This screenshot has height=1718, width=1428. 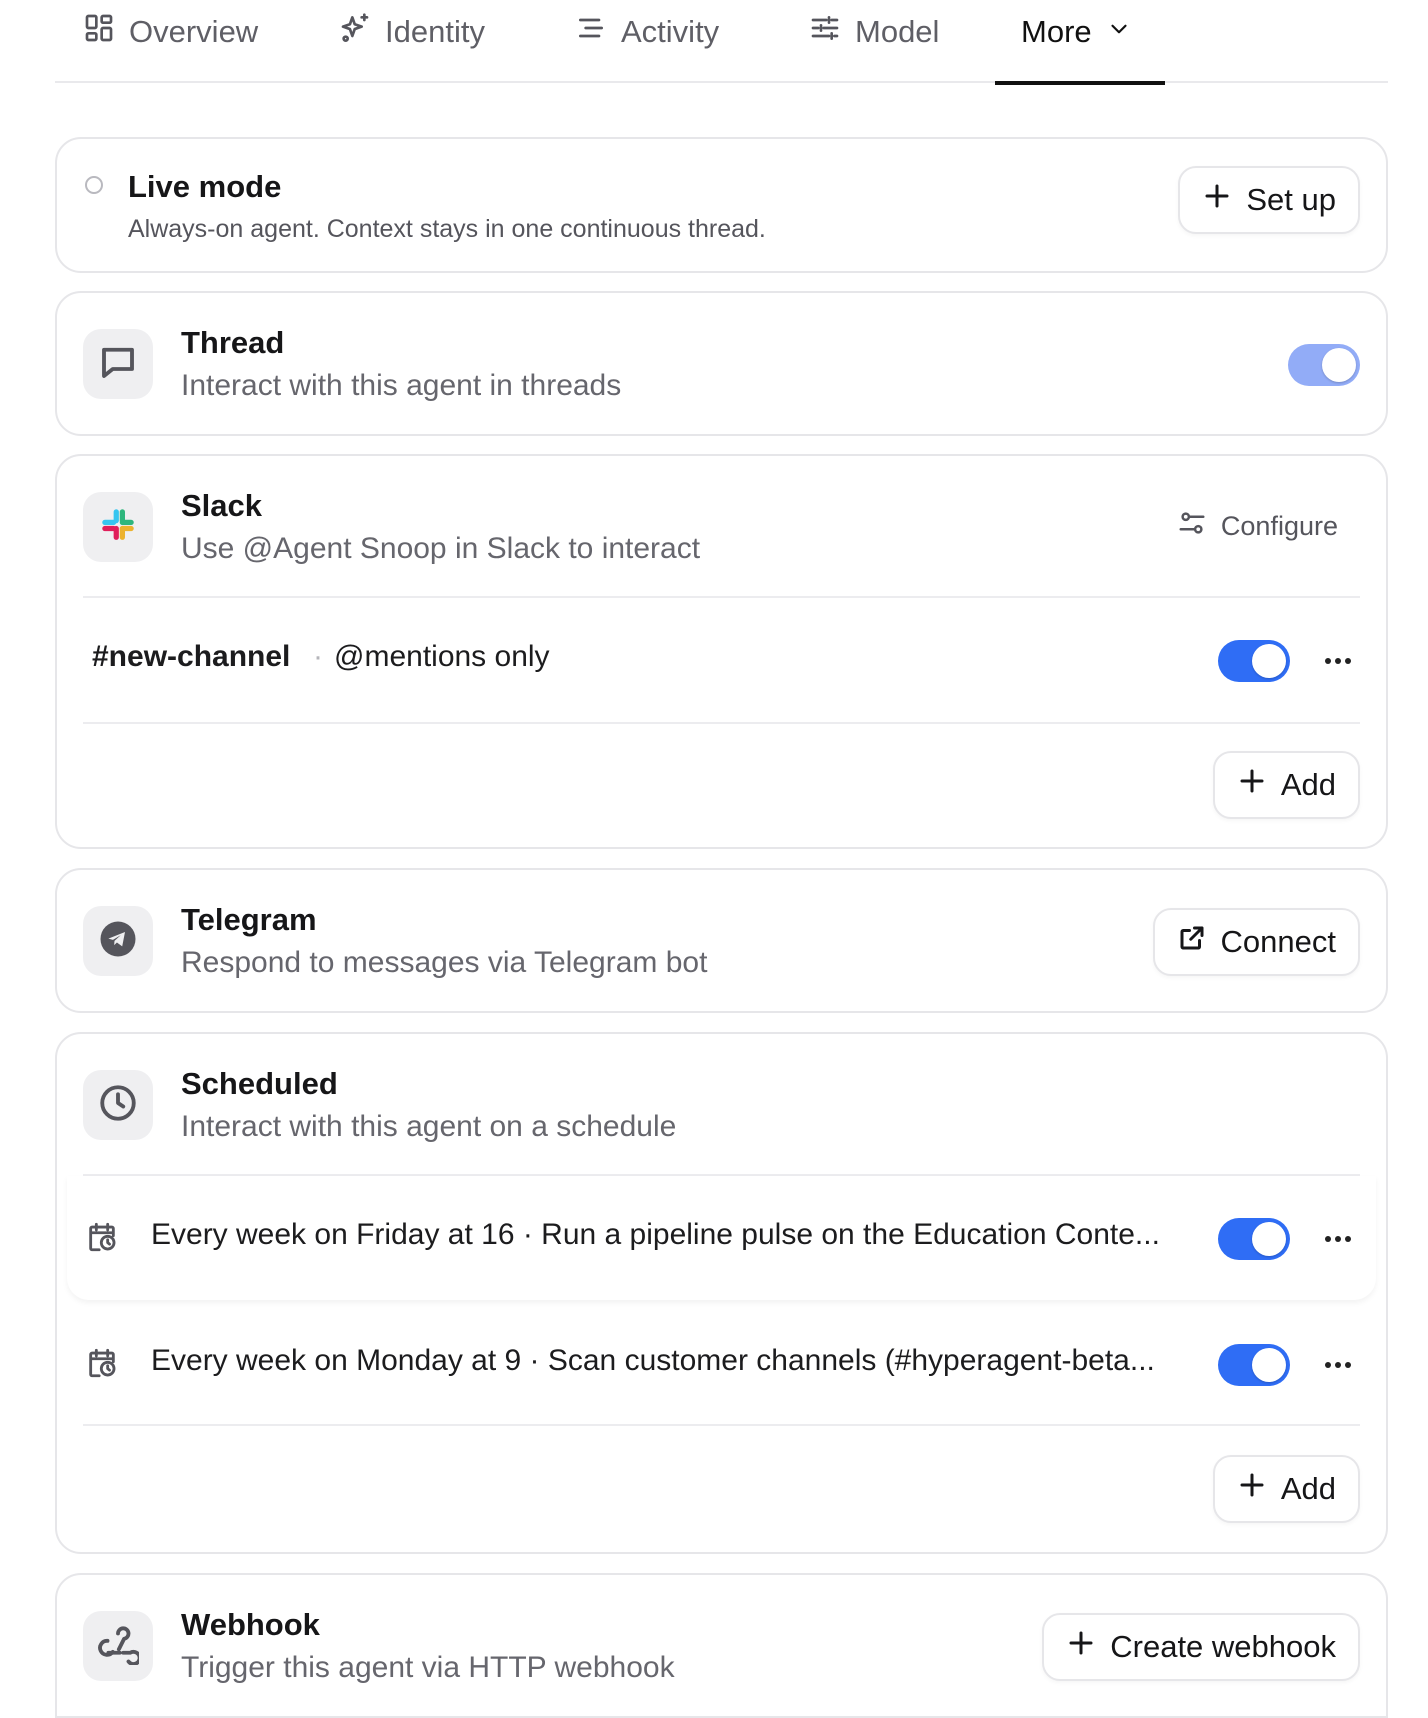 I want to click on tab-overview: Overview, so click(x=170, y=41).